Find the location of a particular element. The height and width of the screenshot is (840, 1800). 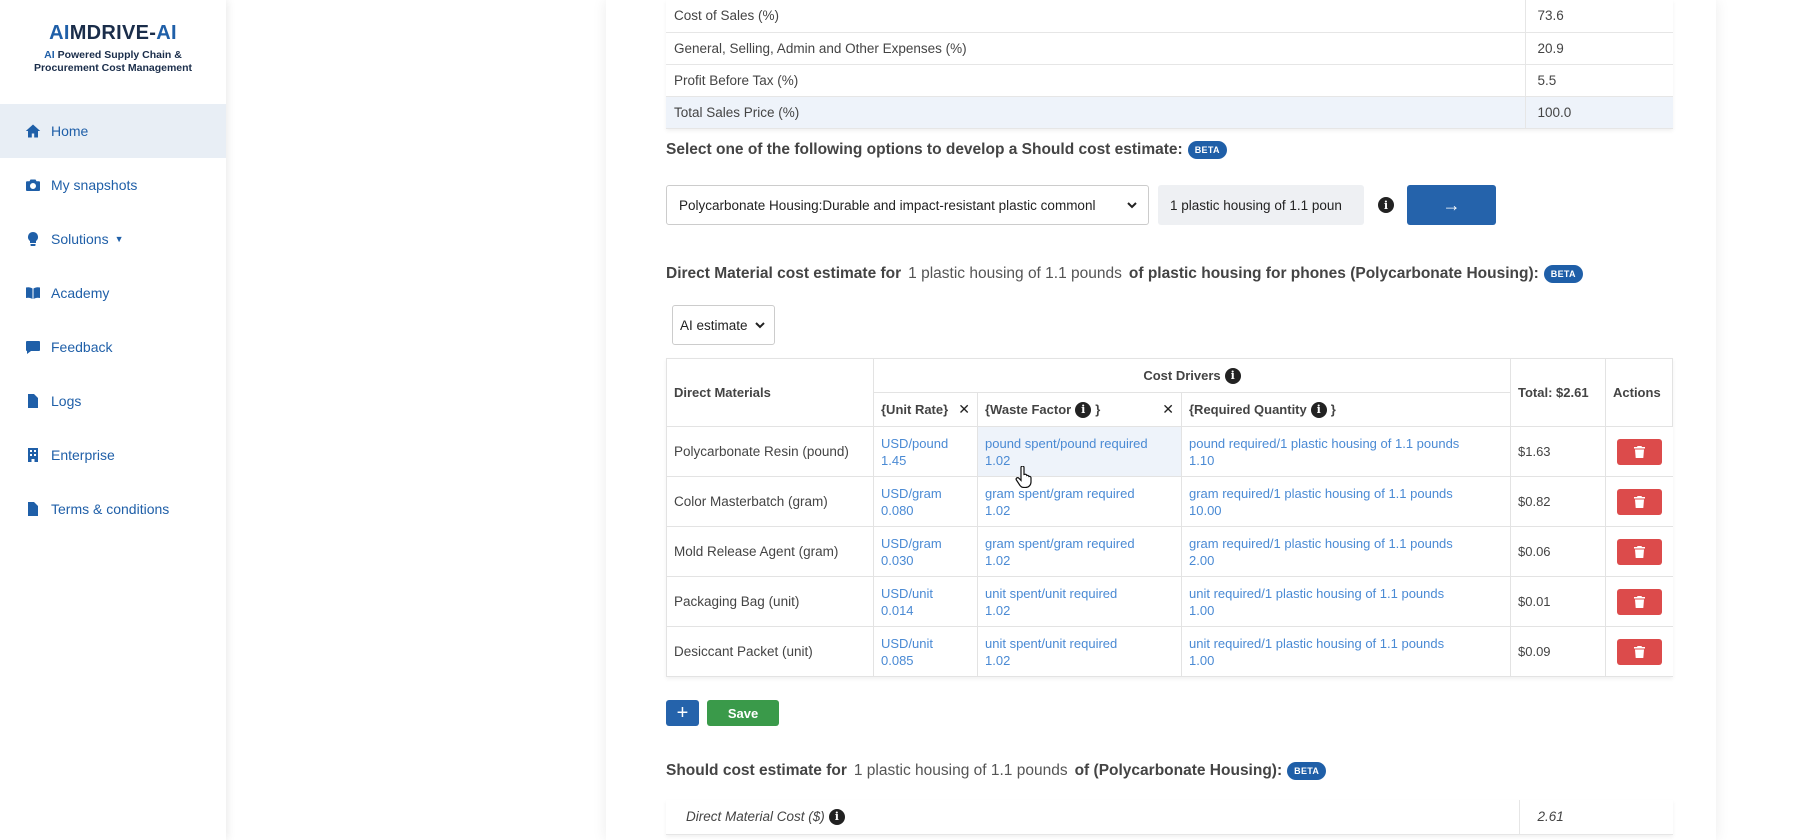

waste-factor-cell: pound spent/pound required 1.02 is located at coordinates (1079, 451).